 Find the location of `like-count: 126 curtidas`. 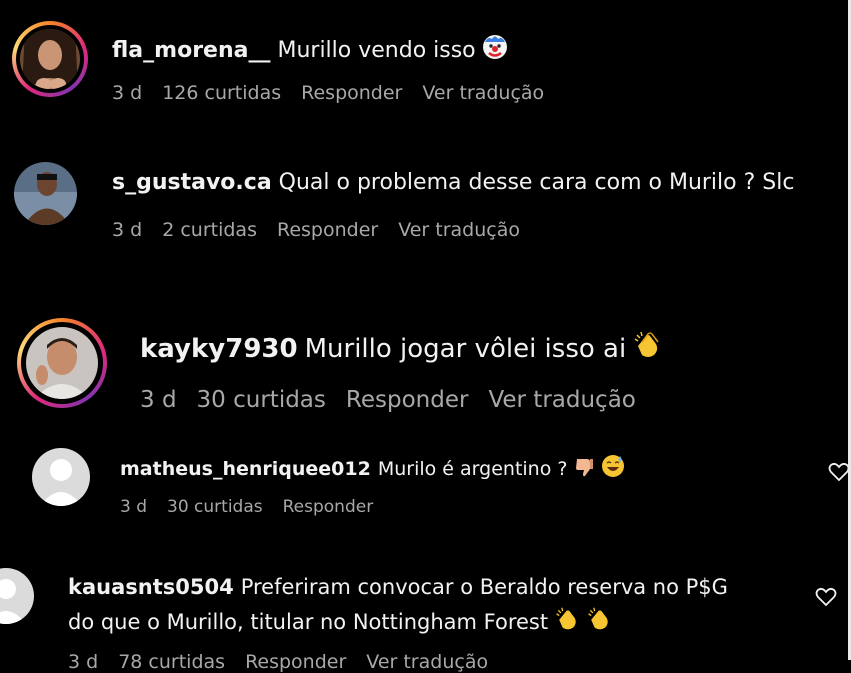

like-count: 126 curtidas is located at coordinates (221, 93).